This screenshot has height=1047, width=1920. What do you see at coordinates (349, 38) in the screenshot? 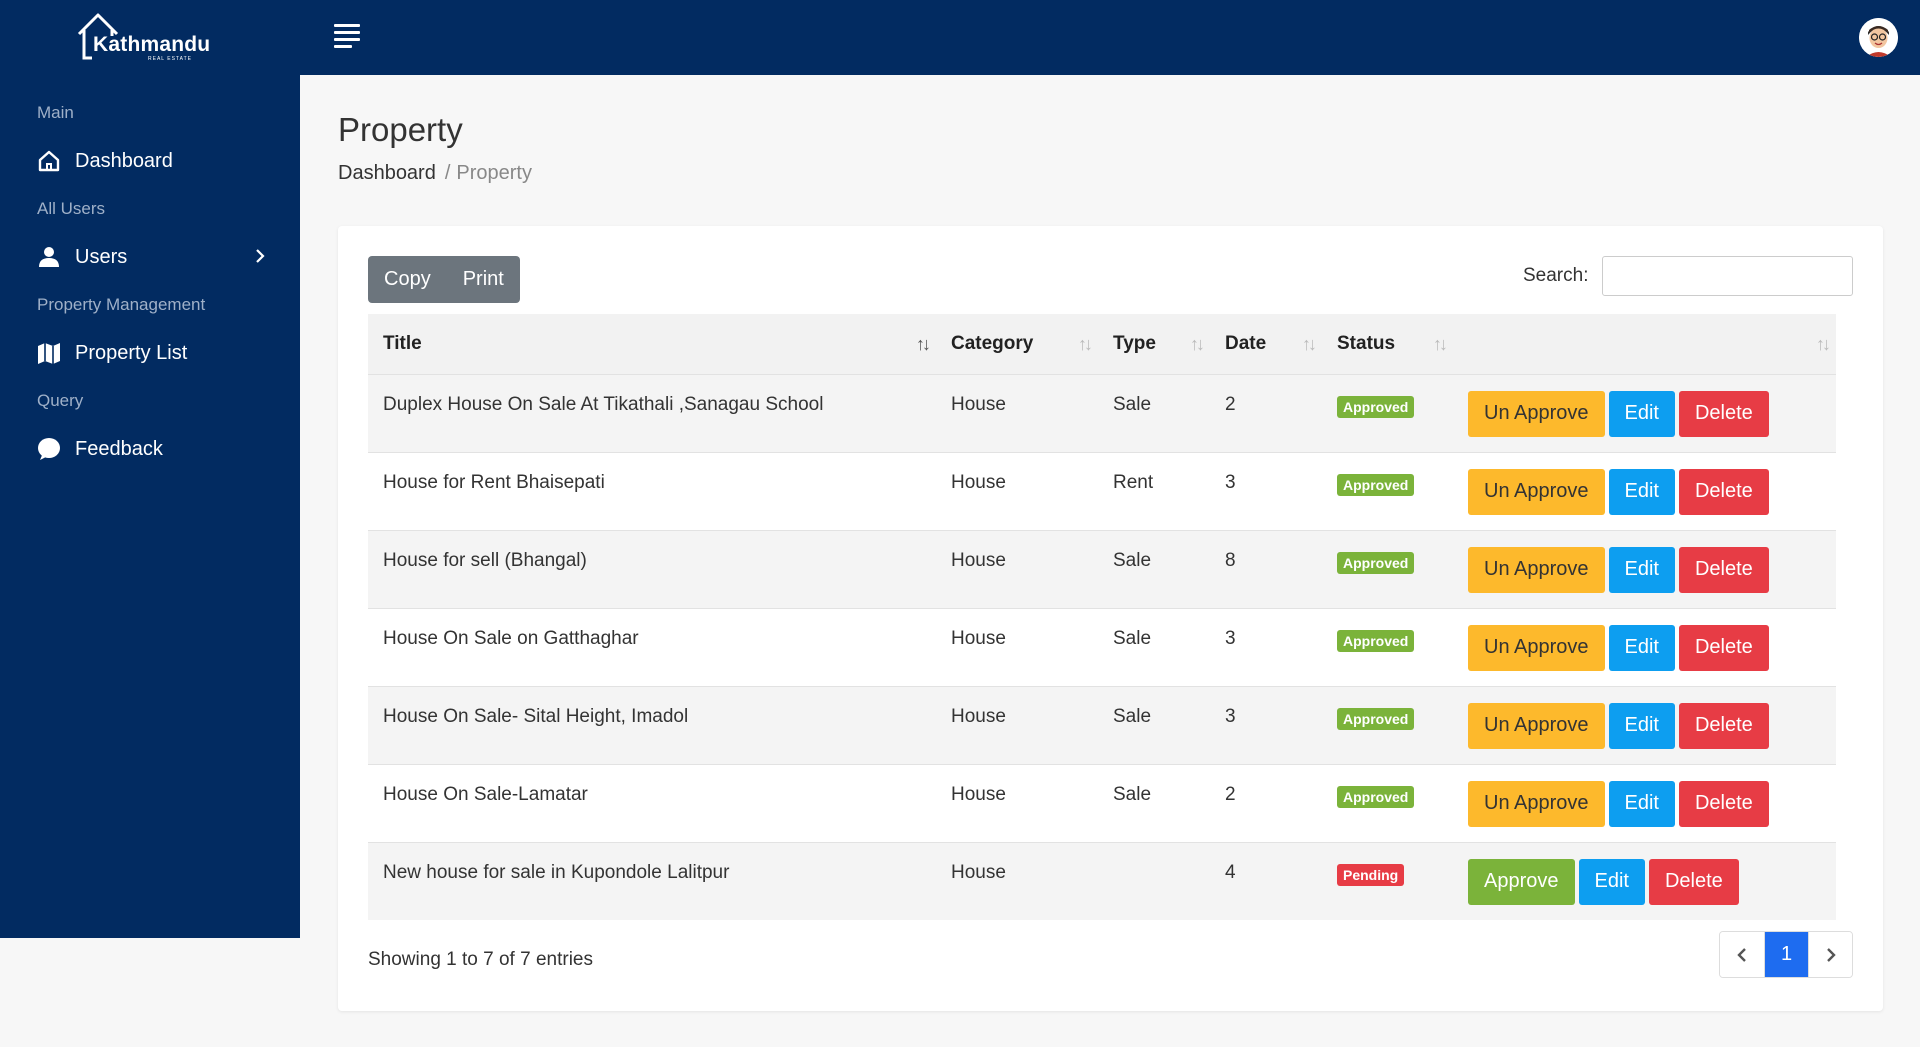
I see `menu-toggle-icon` at bounding box center [349, 38].